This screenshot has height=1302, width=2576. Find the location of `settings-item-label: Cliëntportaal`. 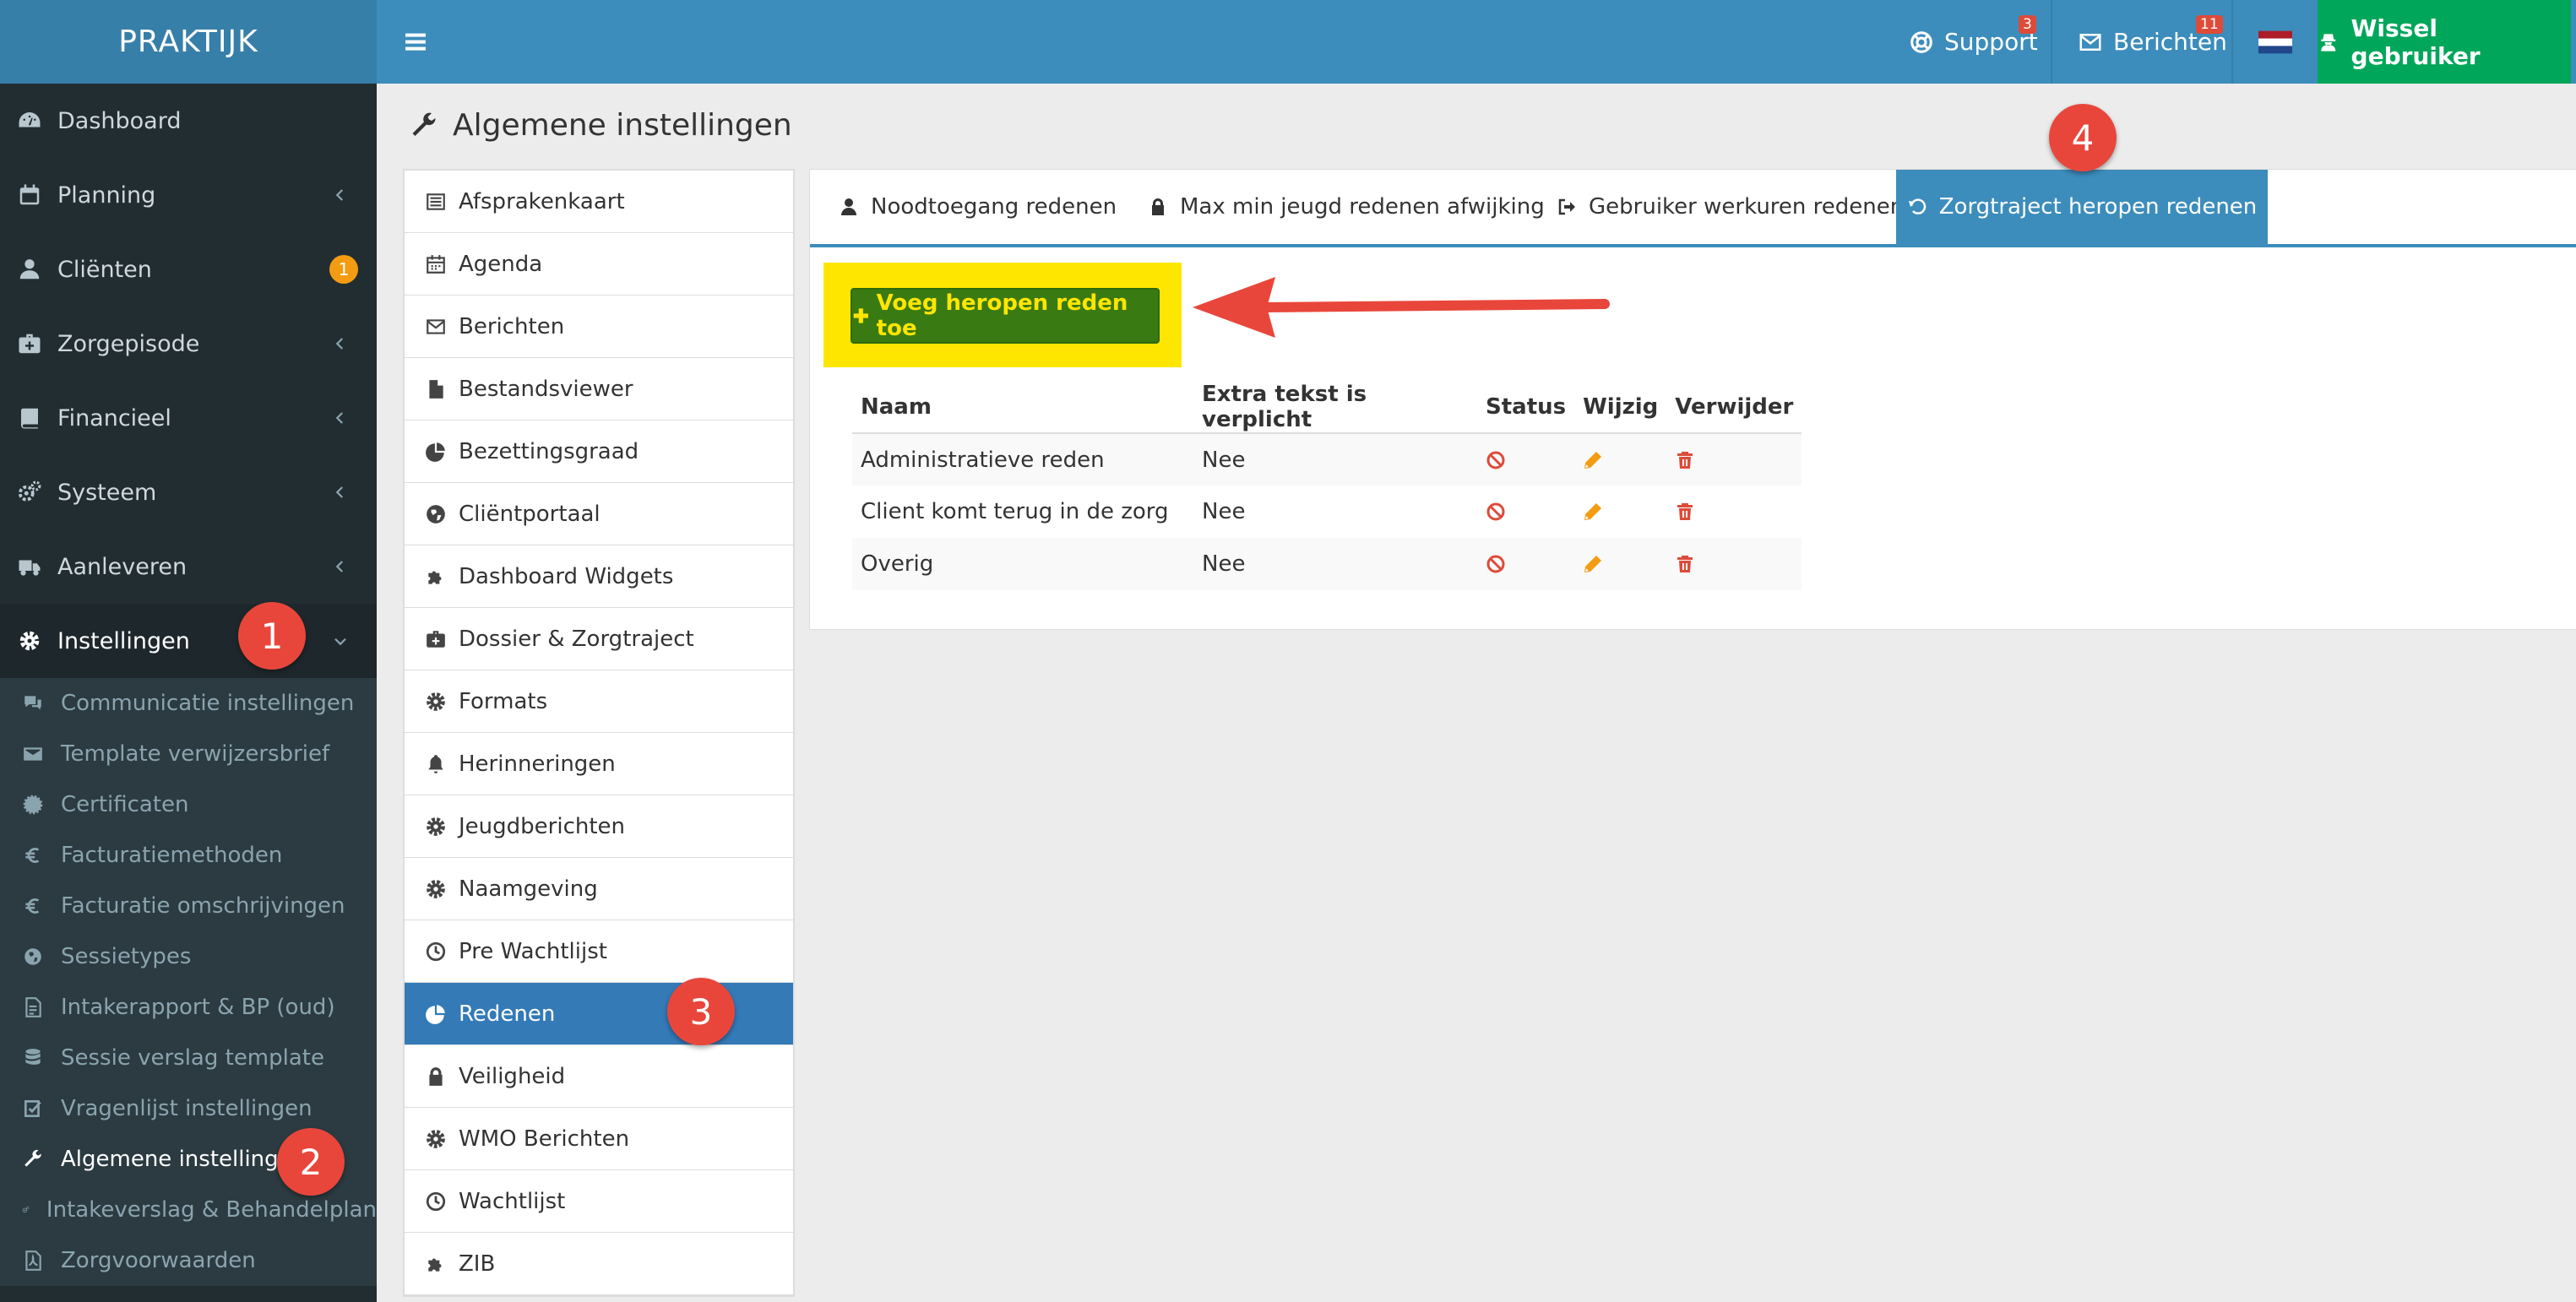

settings-item-label: Cliëntportaal is located at coordinates (530, 514).